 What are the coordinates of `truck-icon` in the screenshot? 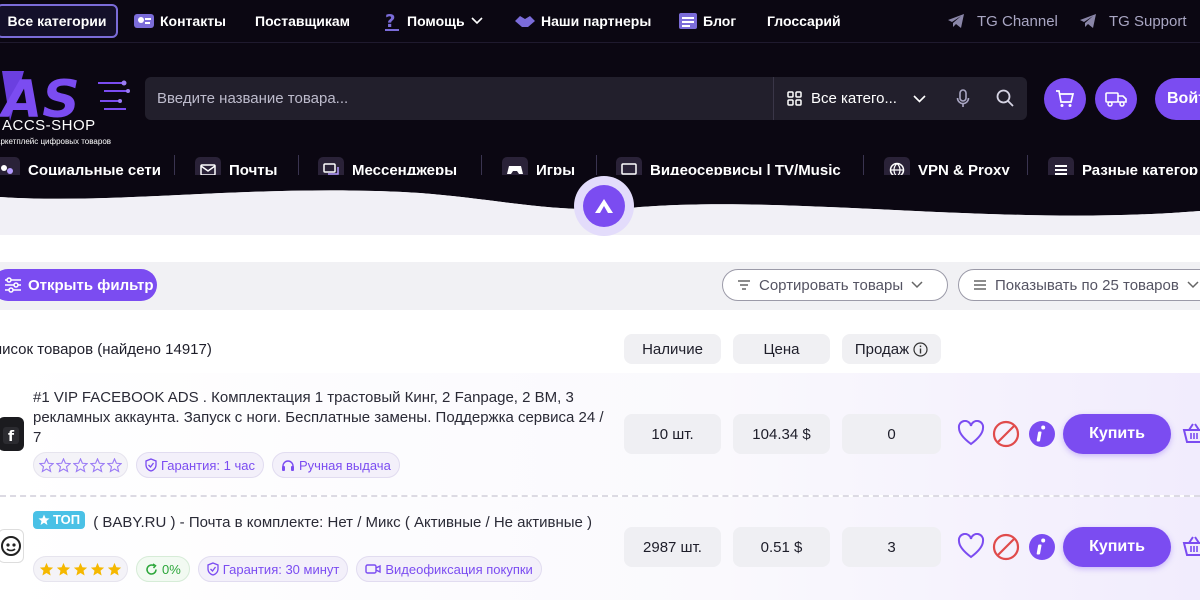 It's located at (1116, 99).